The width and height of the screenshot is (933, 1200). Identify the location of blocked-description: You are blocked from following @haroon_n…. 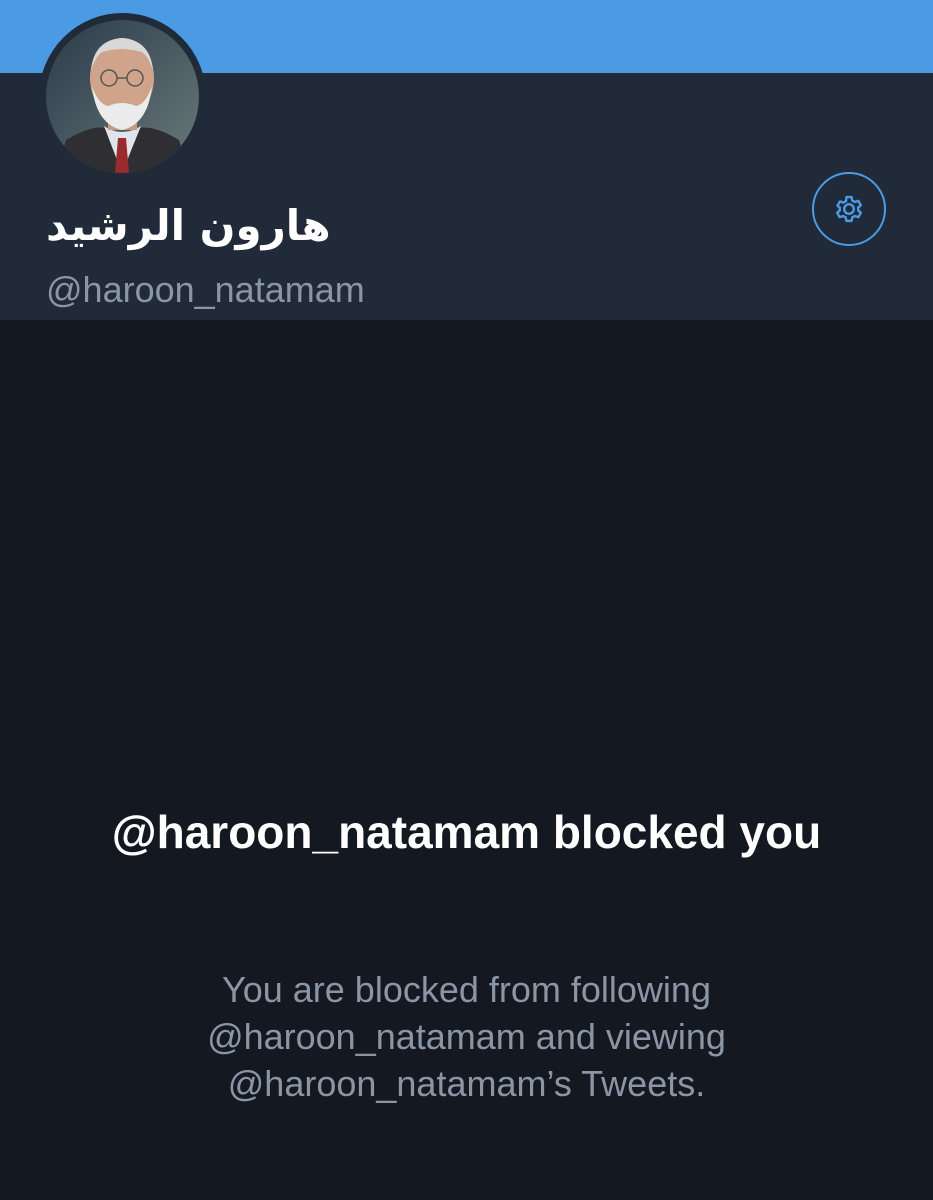
(466, 1036).